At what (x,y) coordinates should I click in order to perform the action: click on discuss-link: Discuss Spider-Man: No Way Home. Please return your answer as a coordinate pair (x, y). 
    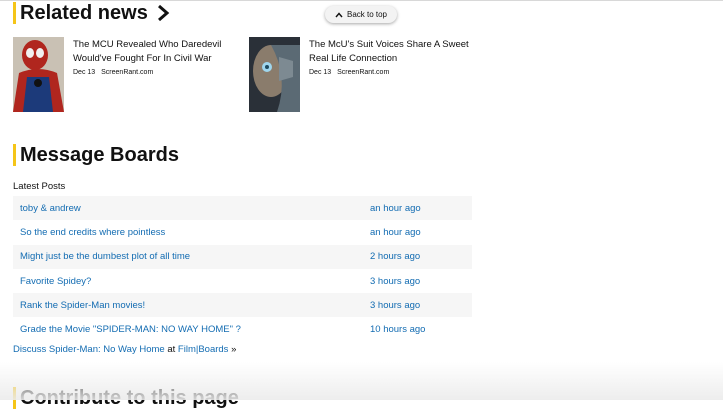
    Looking at the image, I should click on (89, 349).